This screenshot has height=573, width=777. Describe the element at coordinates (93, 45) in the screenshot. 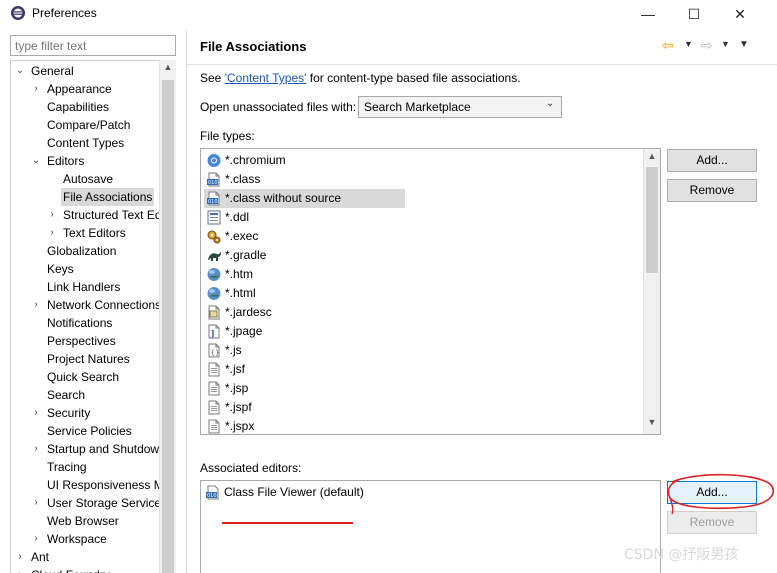

I see `filter-input` at that location.